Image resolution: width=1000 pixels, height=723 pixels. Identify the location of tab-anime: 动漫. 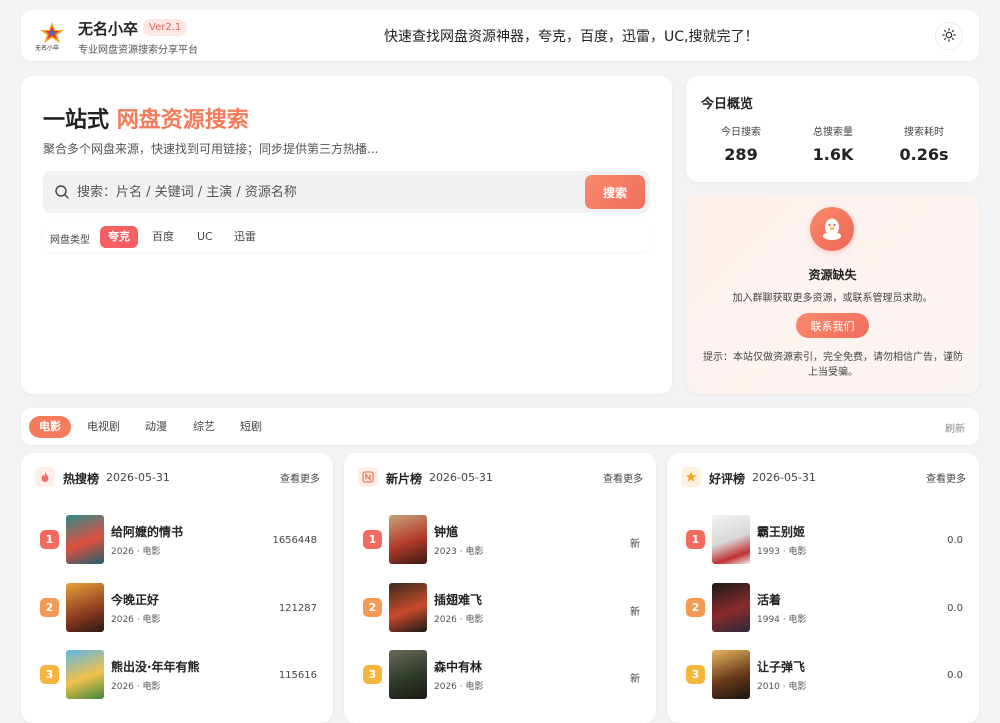
(156, 427).